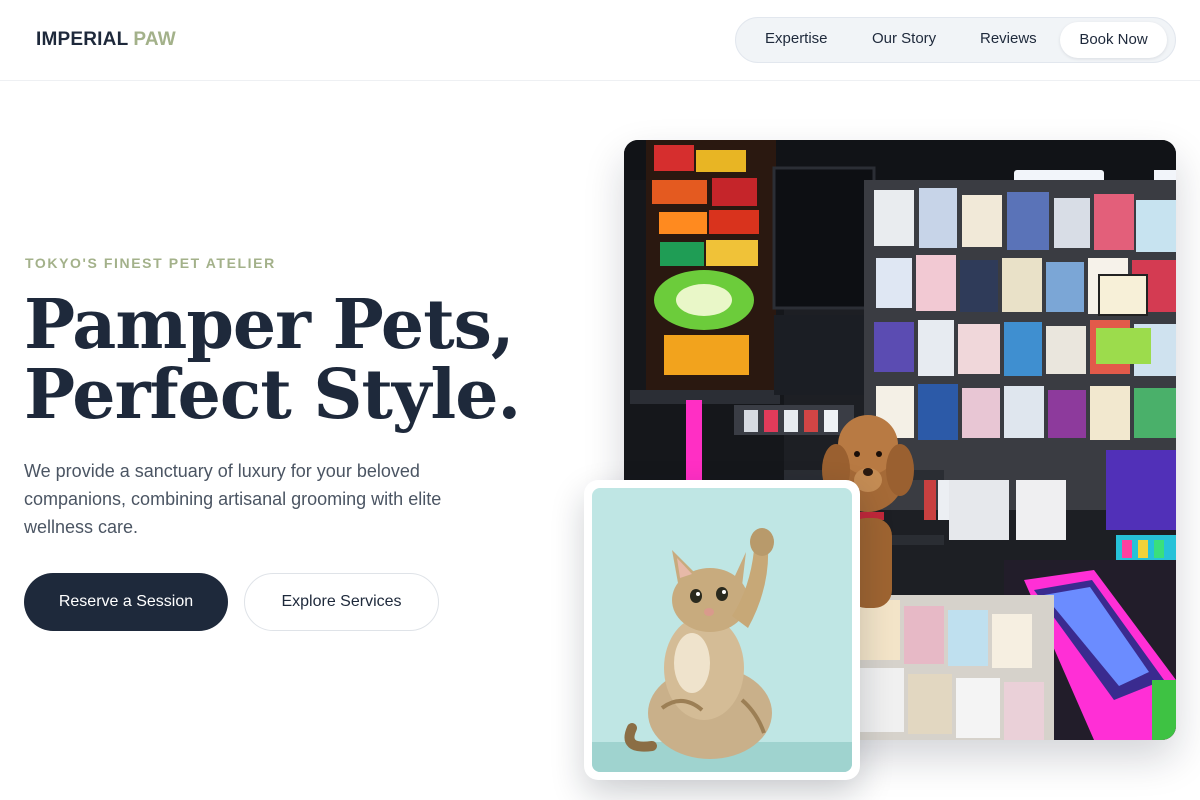 This screenshot has width=1200, height=800. I want to click on kitten-photo, so click(722, 630).